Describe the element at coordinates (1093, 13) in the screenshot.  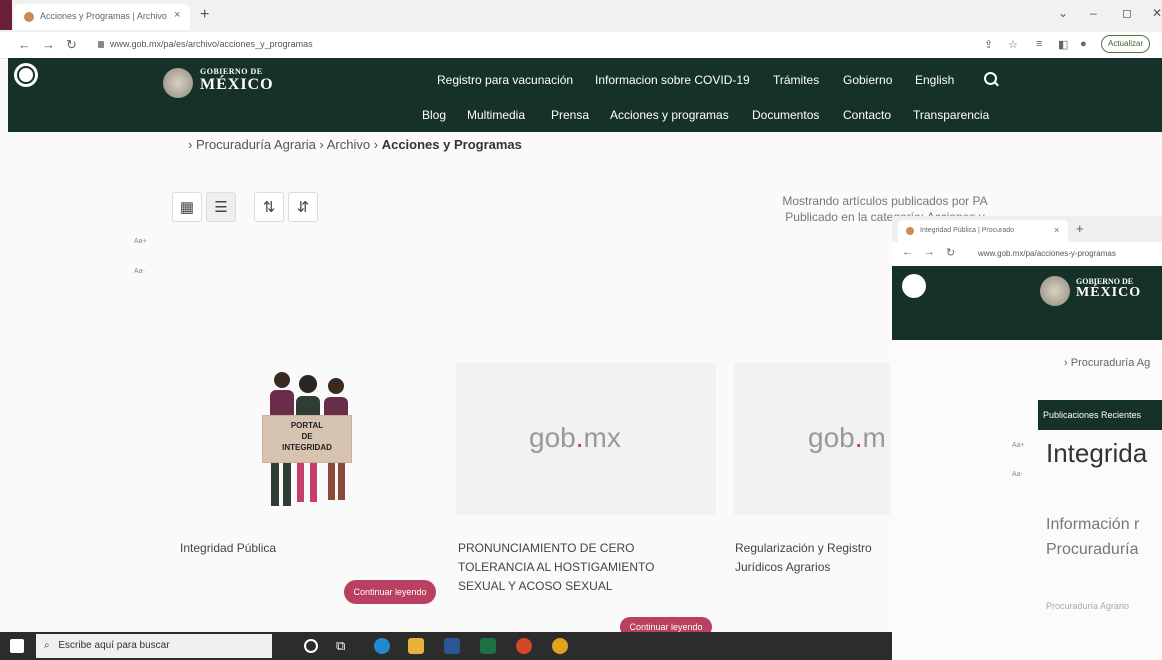
I see `minimize-icon: –` at that location.